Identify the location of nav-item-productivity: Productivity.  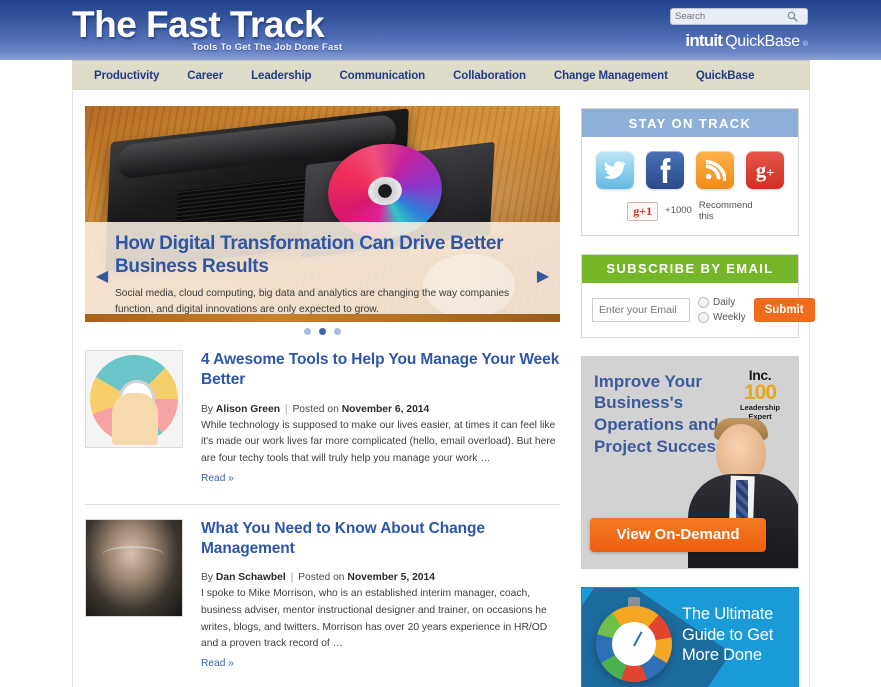
(122, 76).